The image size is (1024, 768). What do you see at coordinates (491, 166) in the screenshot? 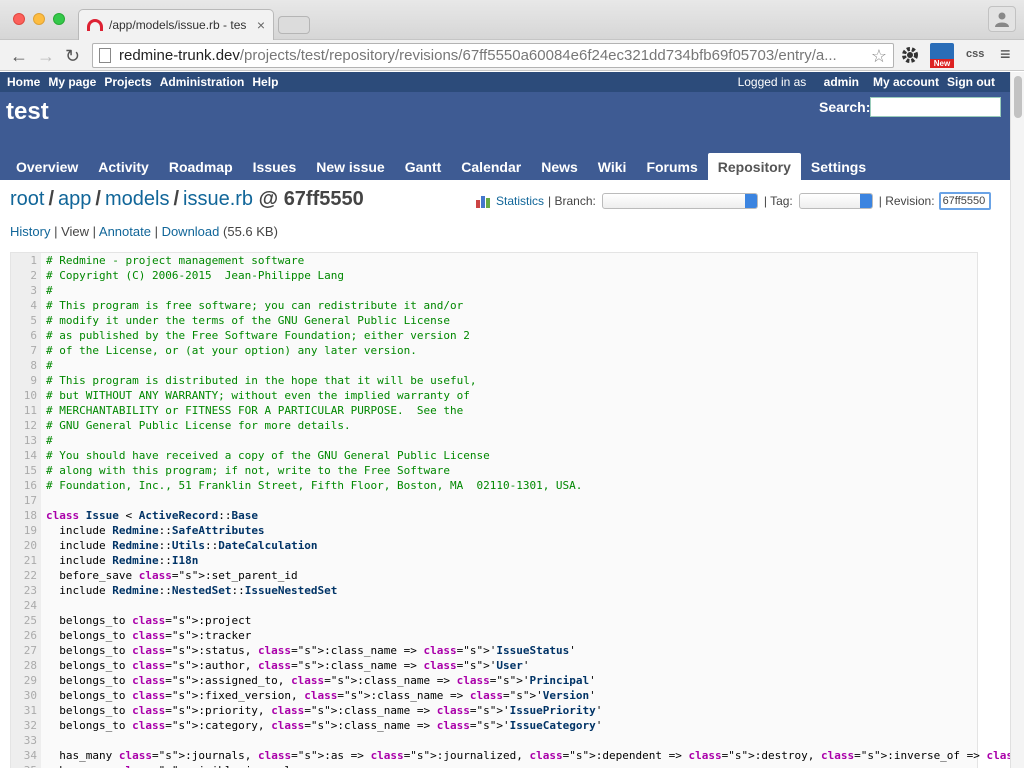
I see `tab-calendar: Calendar` at bounding box center [491, 166].